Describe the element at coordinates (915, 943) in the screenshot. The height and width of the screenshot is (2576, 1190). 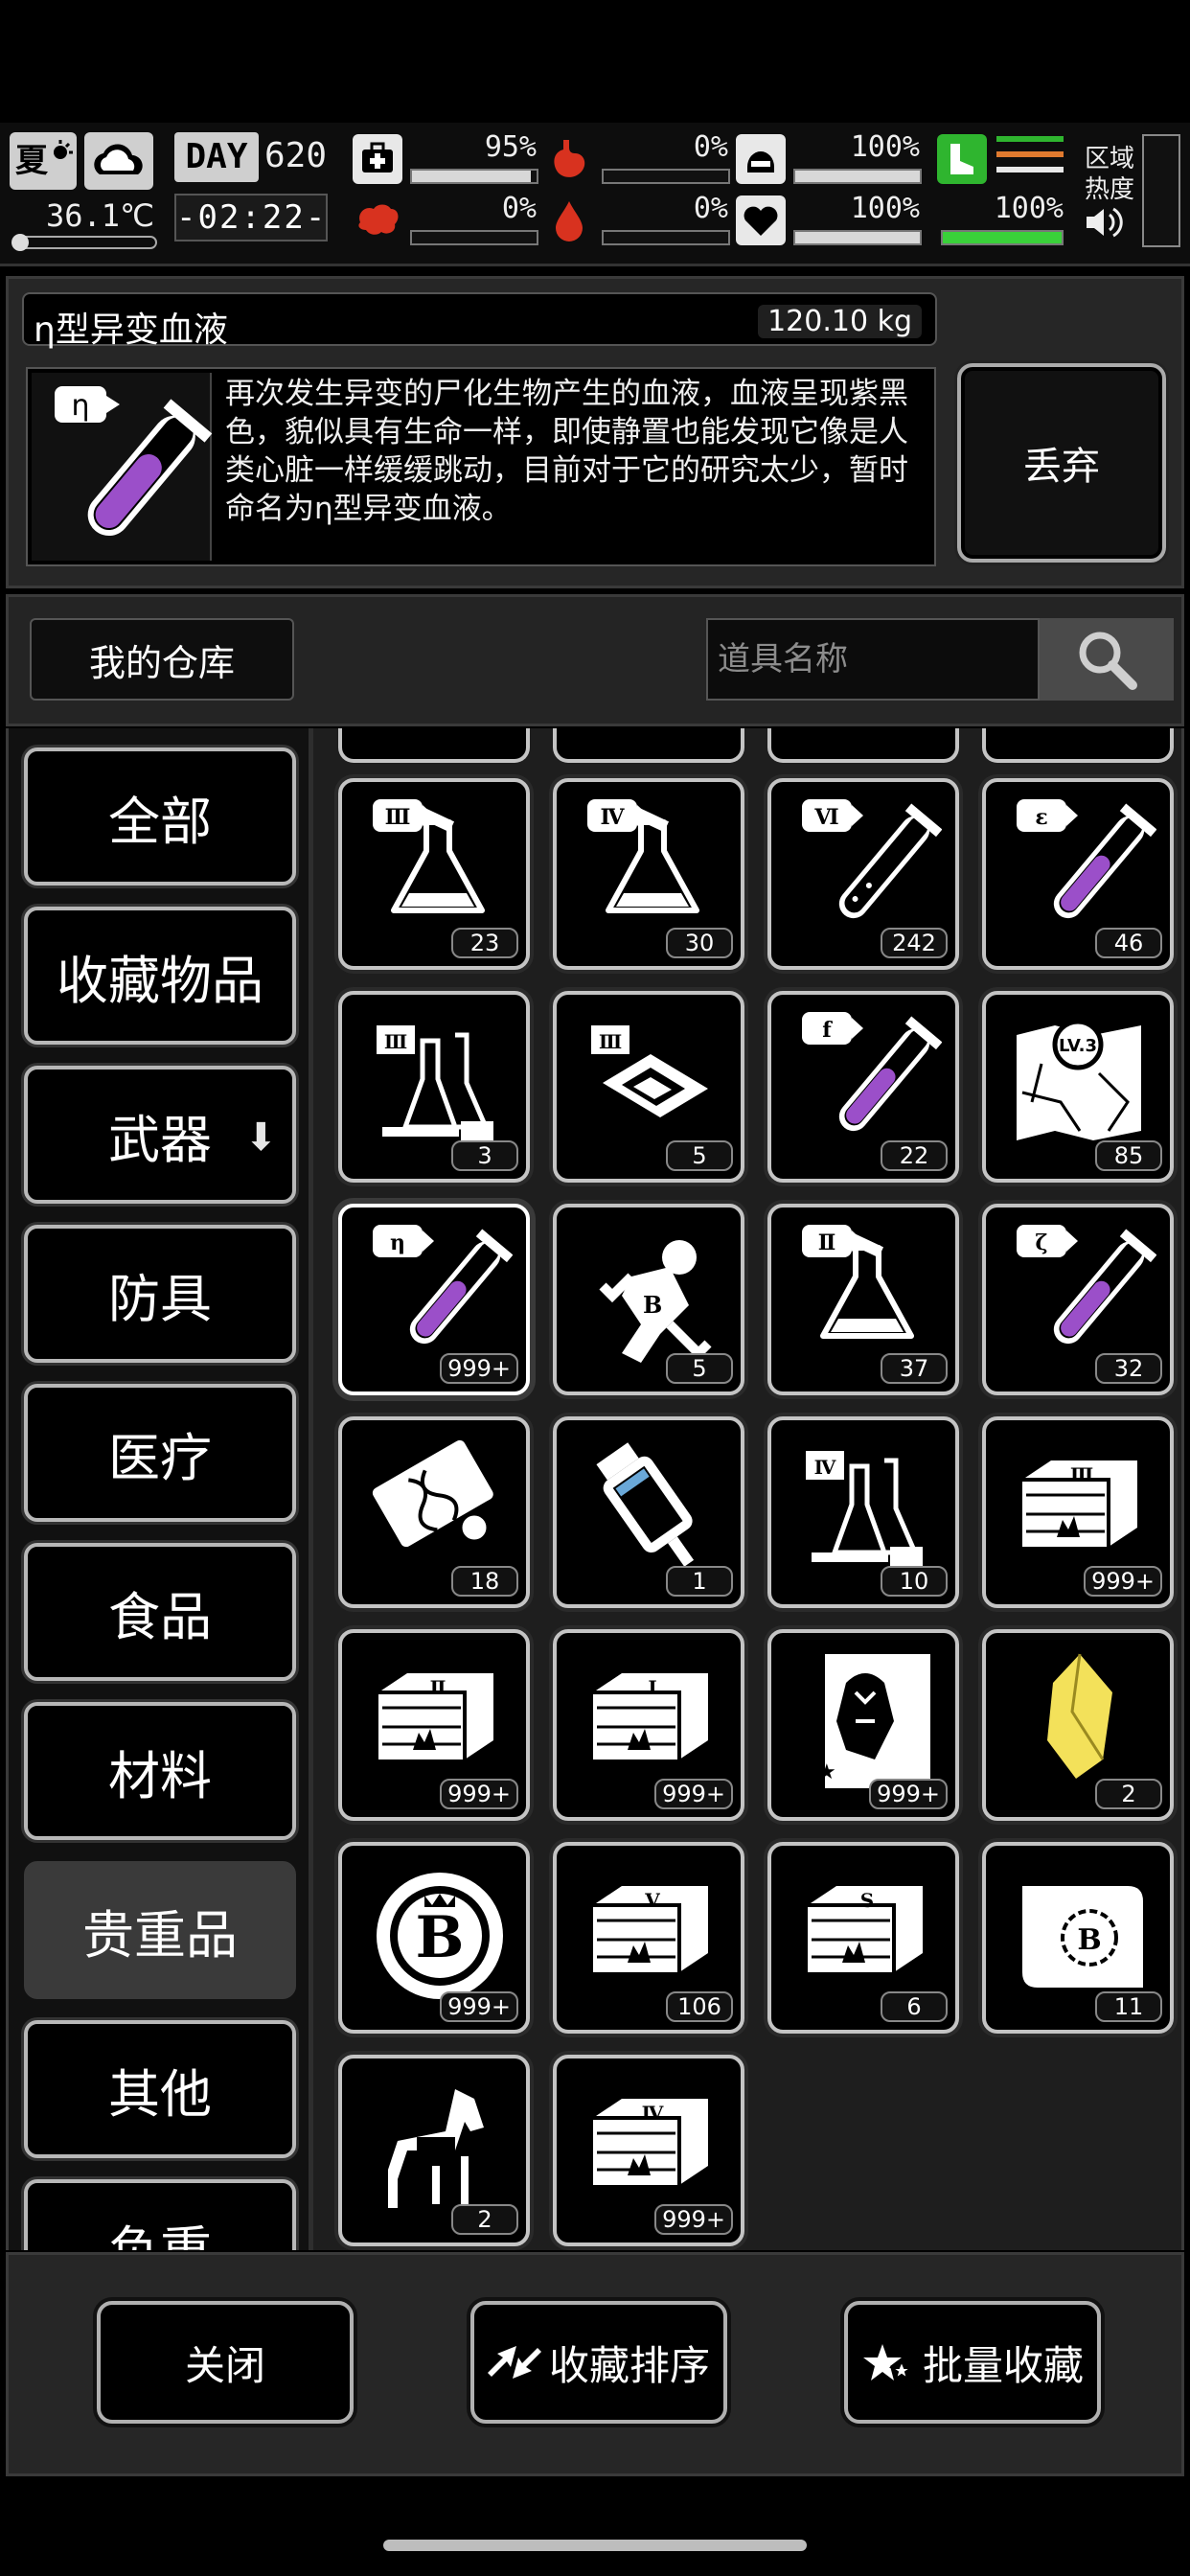
I see `item-count: 242` at that location.